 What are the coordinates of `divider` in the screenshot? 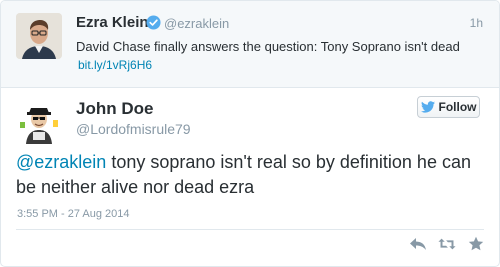 It's located at (250, 229).